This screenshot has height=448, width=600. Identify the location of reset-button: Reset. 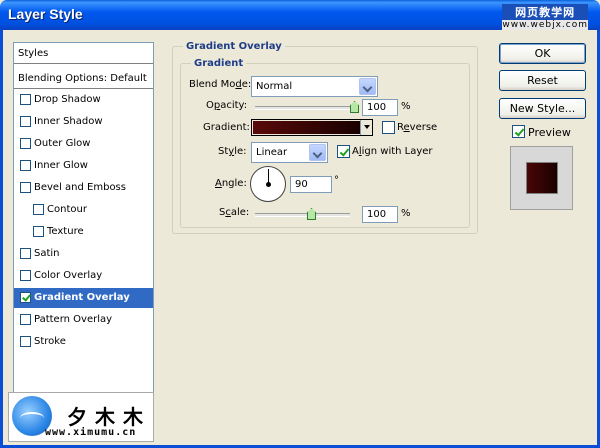
(542, 80).